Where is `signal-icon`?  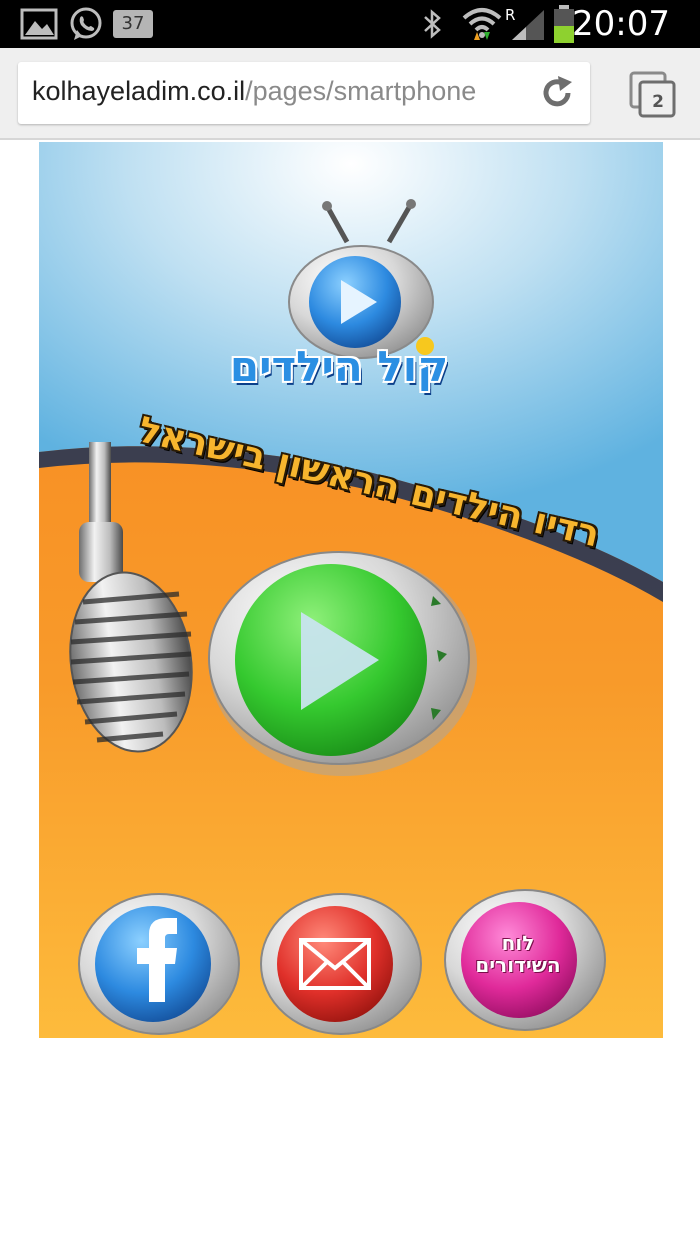
signal-icon is located at coordinates (528, 25).